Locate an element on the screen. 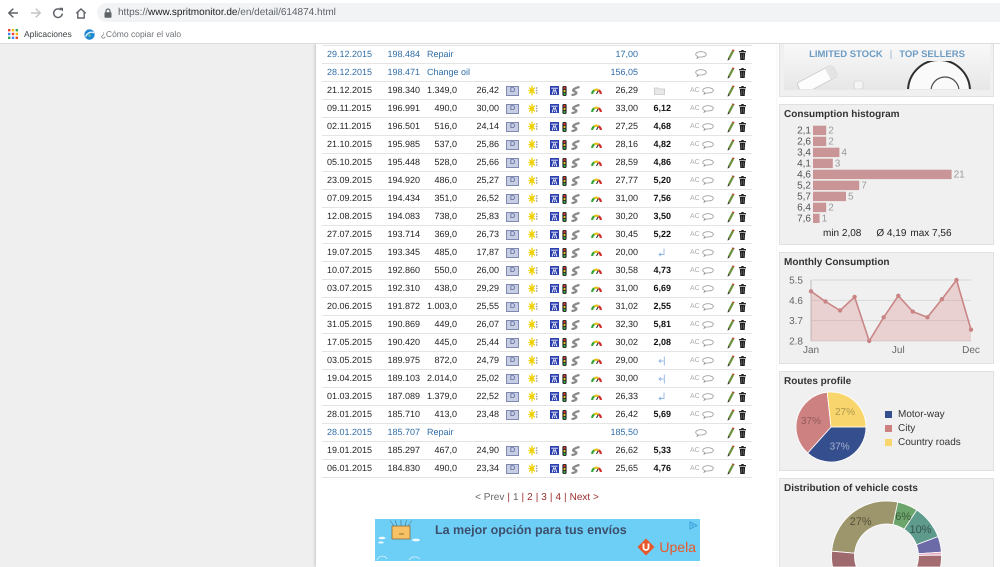 This screenshot has width=1000, height=567. axis-line is located at coordinates (811, 311).